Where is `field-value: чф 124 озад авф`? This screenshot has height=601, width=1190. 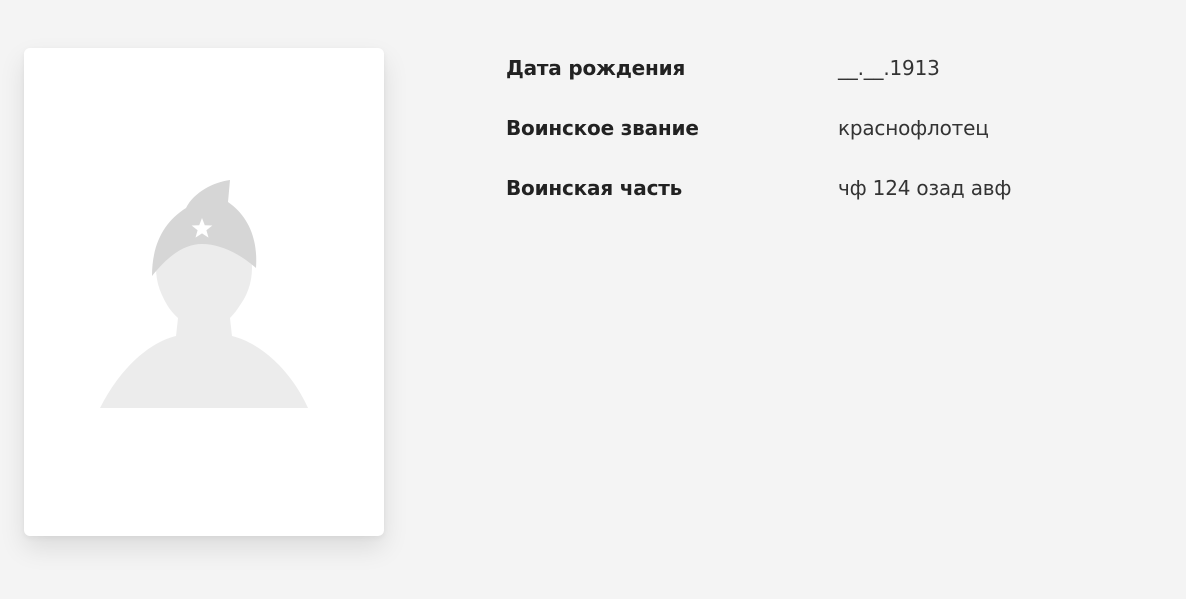 field-value: чф 124 озад авф is located at coordinates (925, 188).